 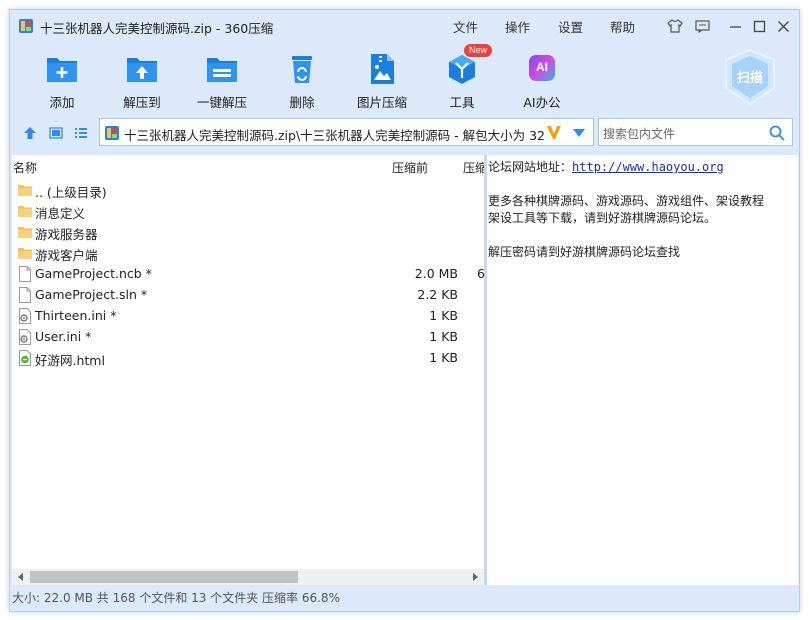 I want to click on file-name: 消息定义, so click(x=60, y=213).